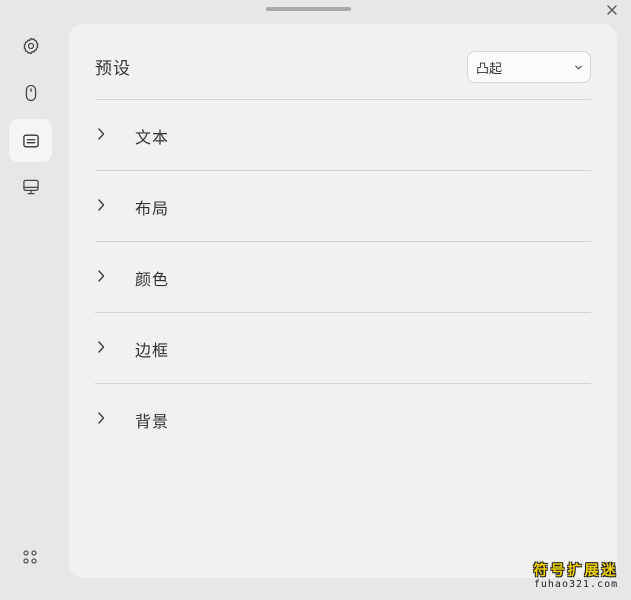 Image resolution: width=631 pixels, height=600 pixels. I want to click on sidebar-item-settings, so click(30, 45).